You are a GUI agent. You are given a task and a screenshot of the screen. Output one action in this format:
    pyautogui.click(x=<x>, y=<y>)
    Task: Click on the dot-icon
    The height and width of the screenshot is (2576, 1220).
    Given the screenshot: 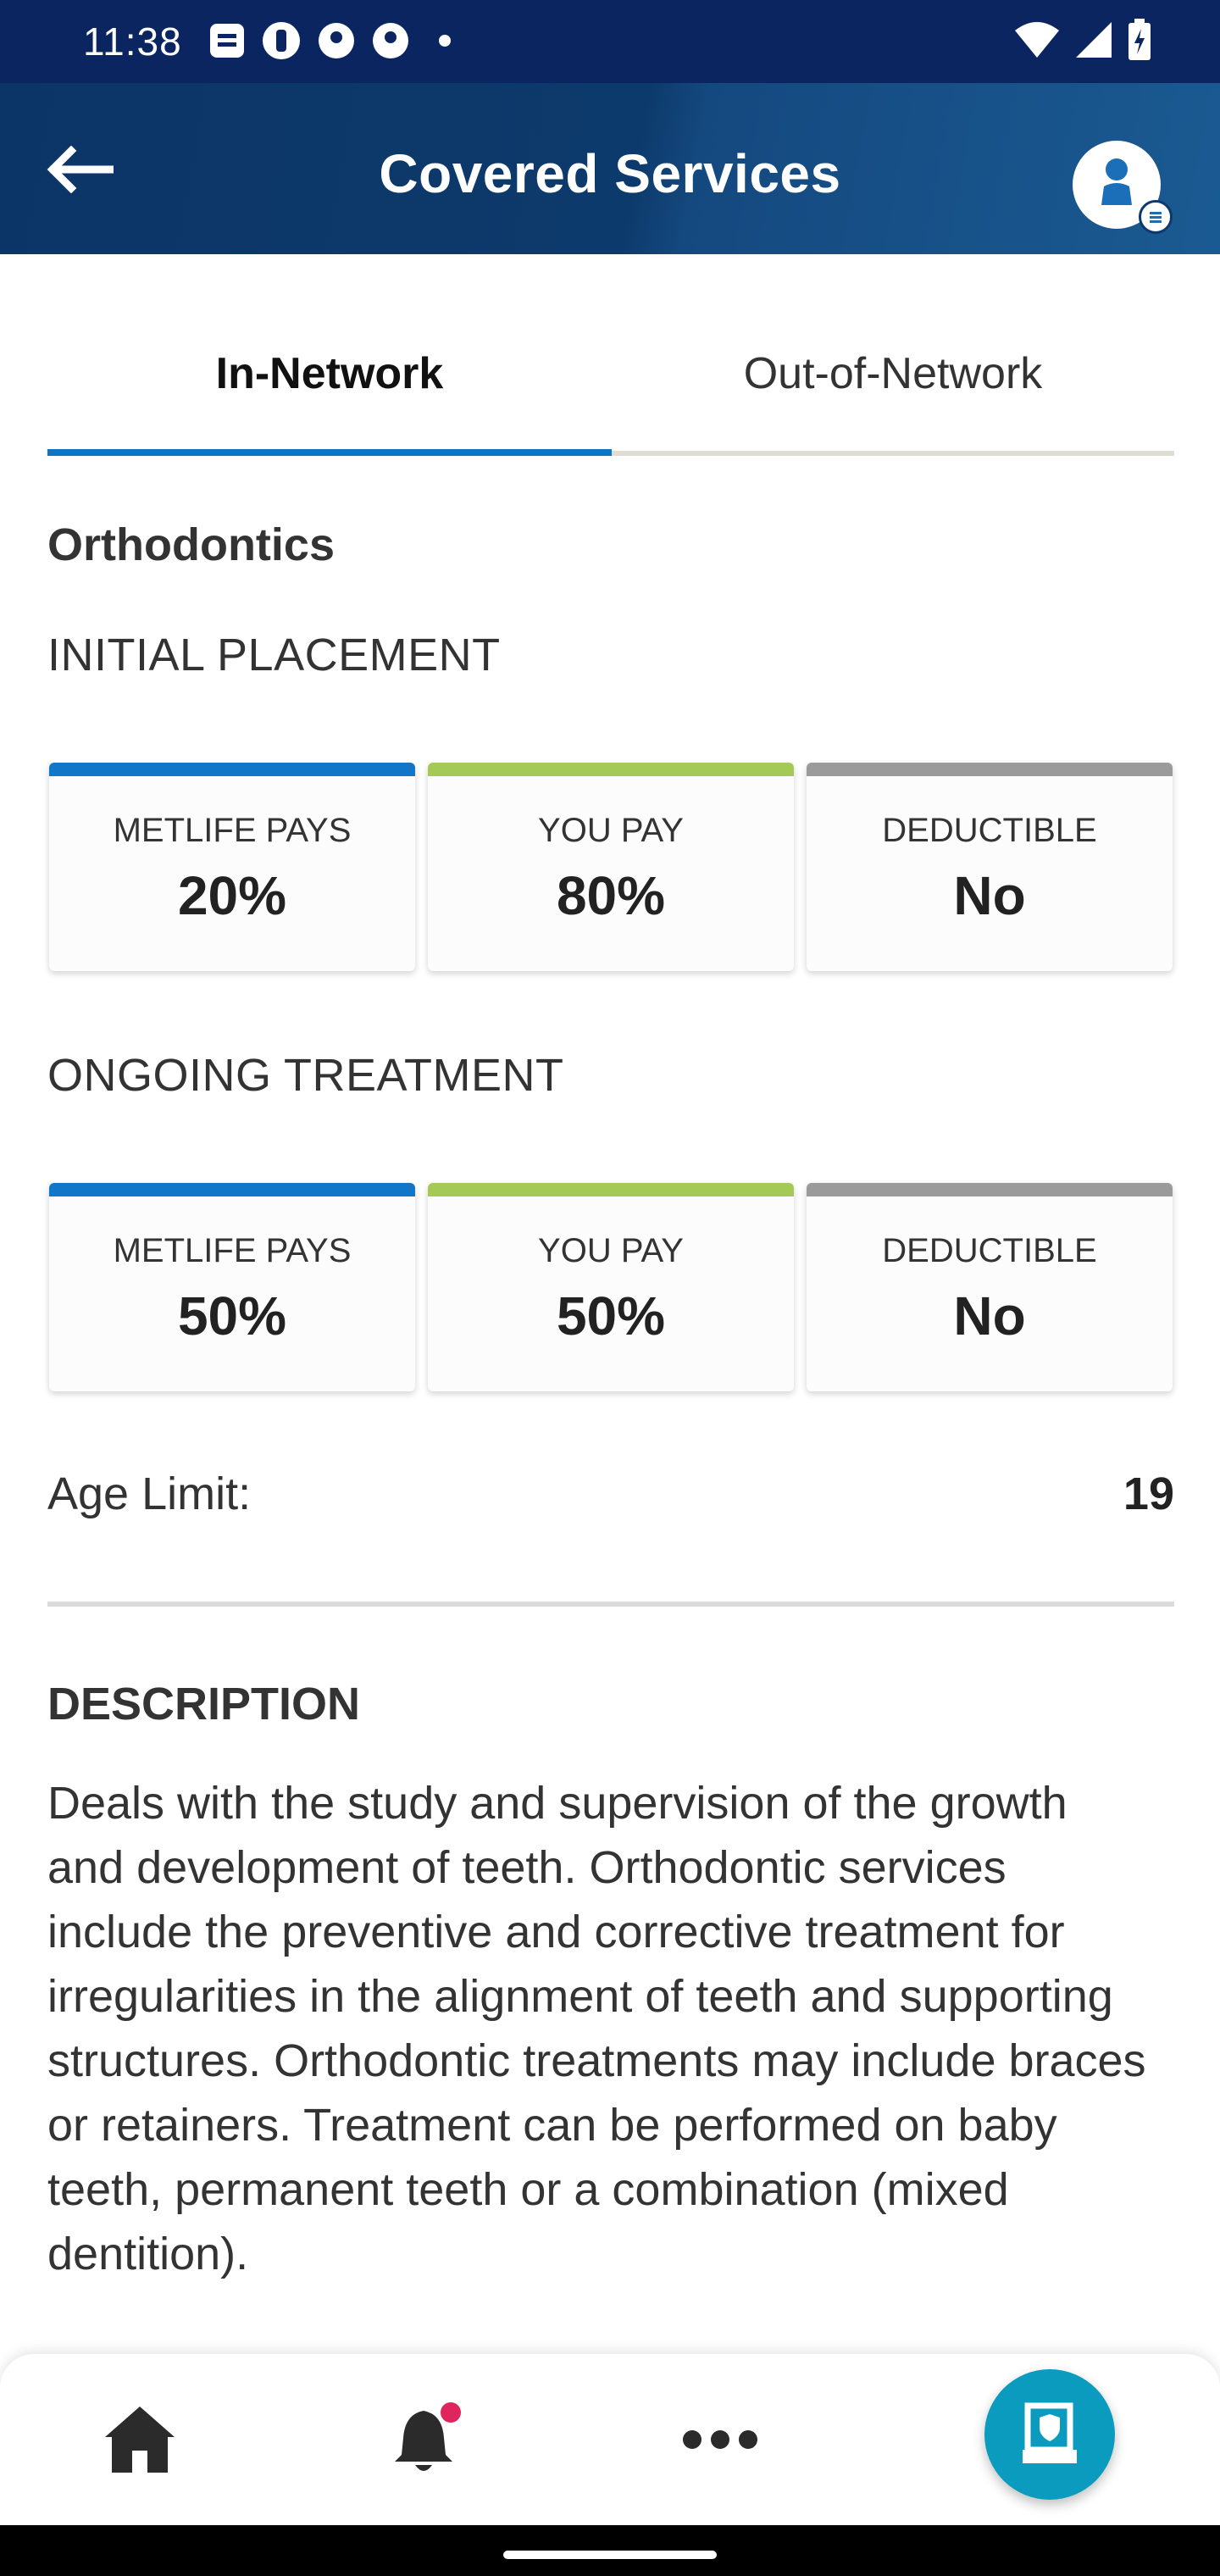 What is the action you would take?
    pyautogui.click(x=445, y=41)
    